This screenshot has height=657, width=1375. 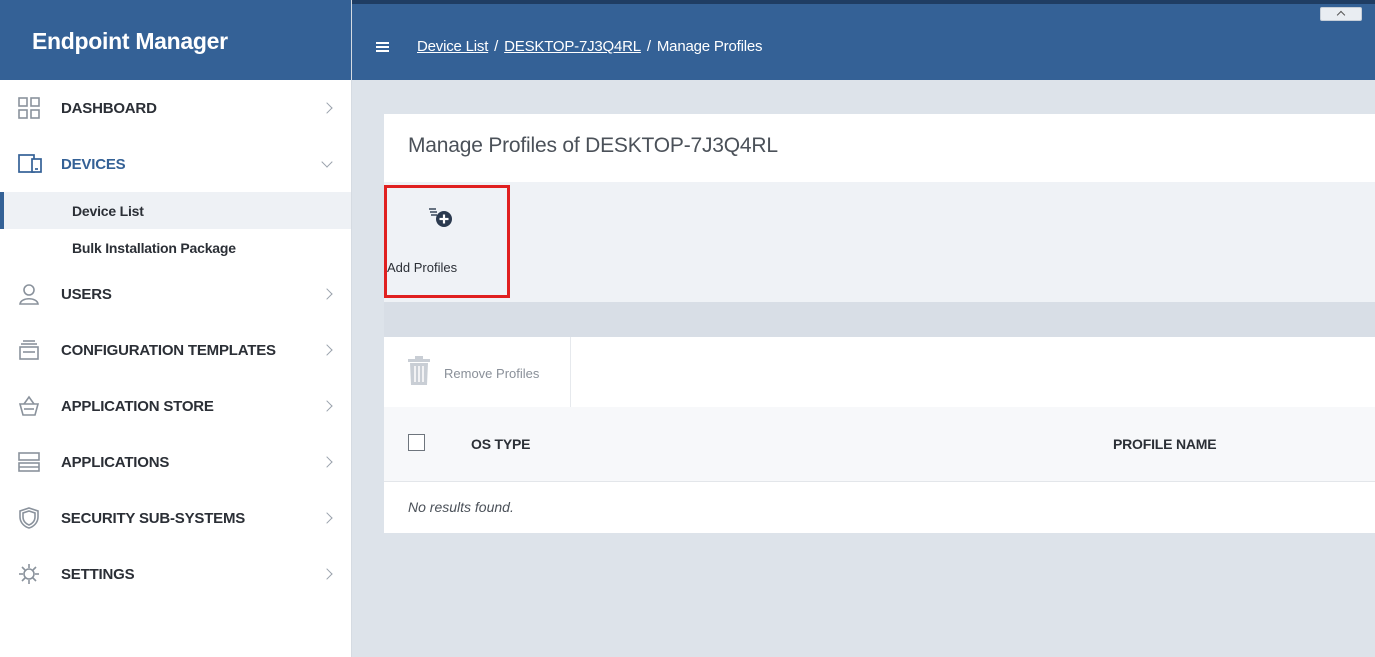 I want to click on sidebar-item-label: DEVICES, so click(x=93, y=164).